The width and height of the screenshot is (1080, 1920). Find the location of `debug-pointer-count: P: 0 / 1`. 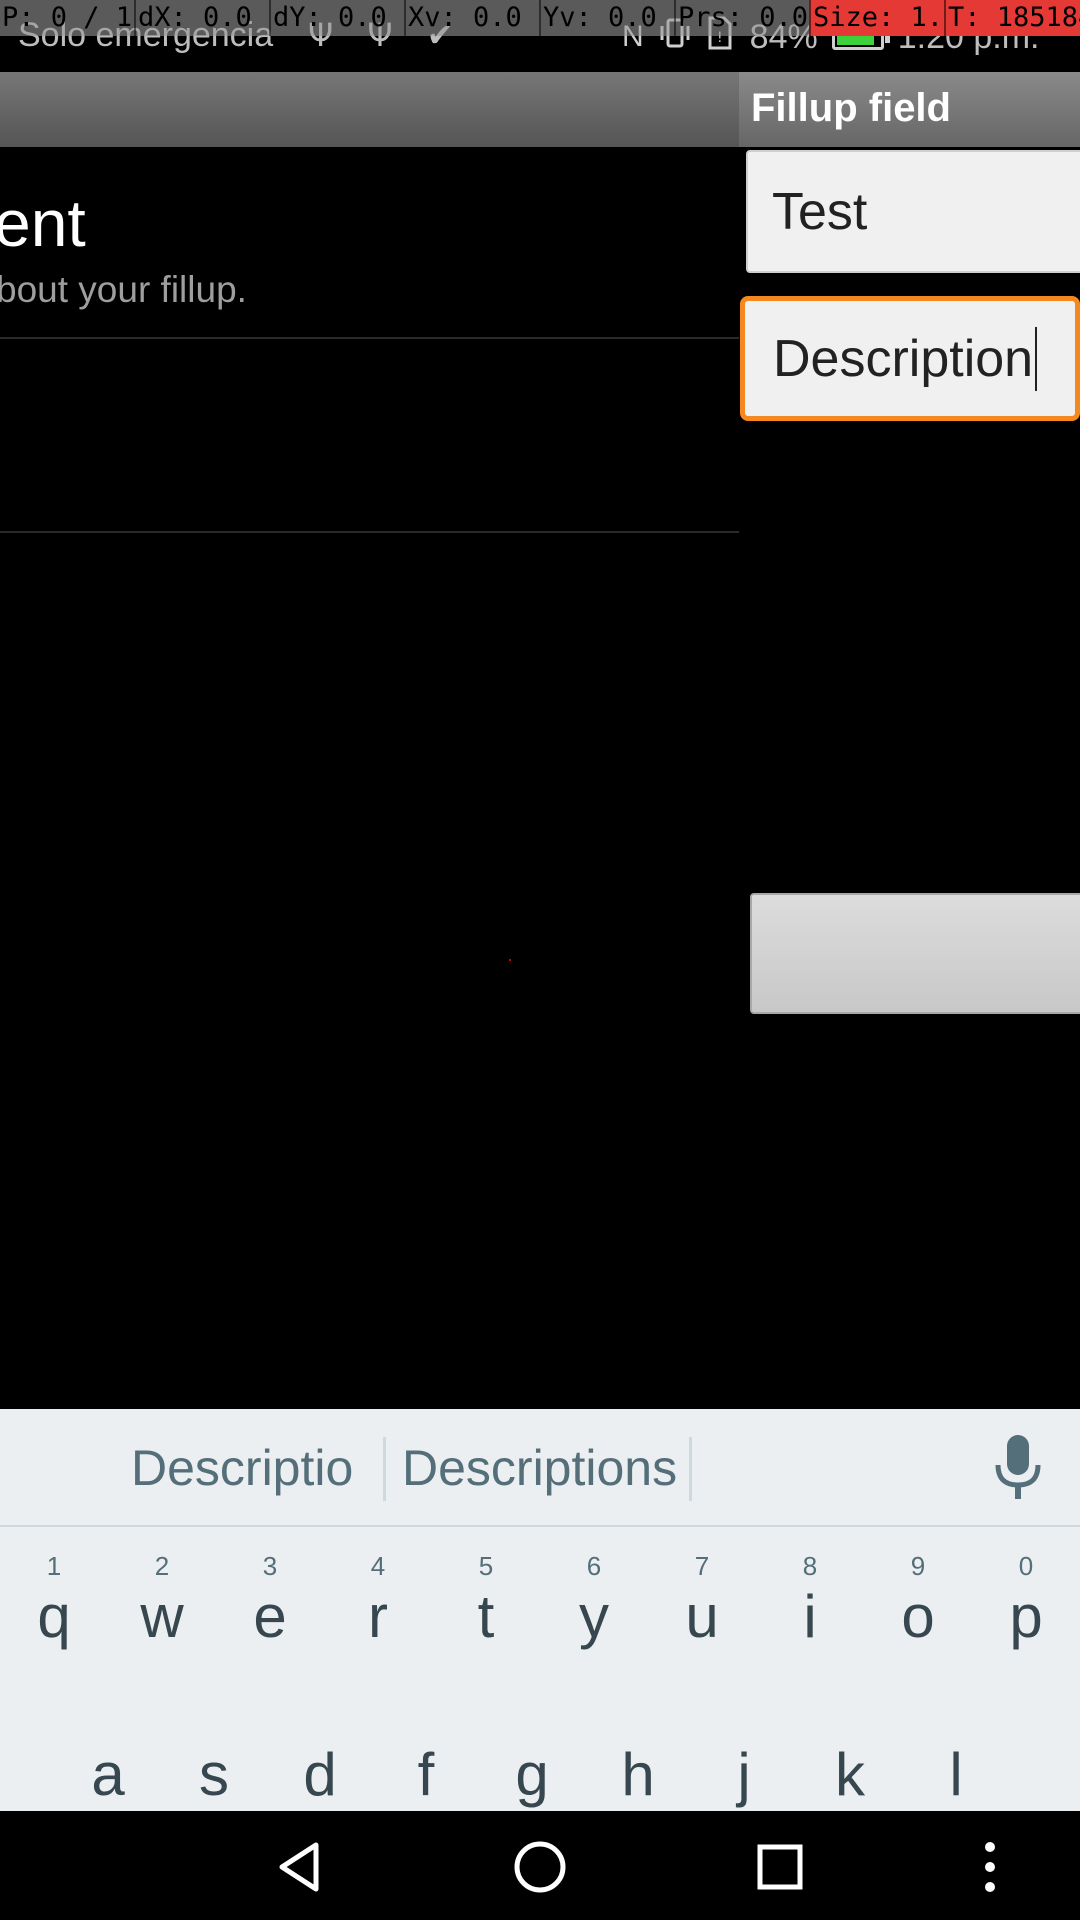

debug-pointer-count: P: 0 / 1 is located at coordinates (67, 17).